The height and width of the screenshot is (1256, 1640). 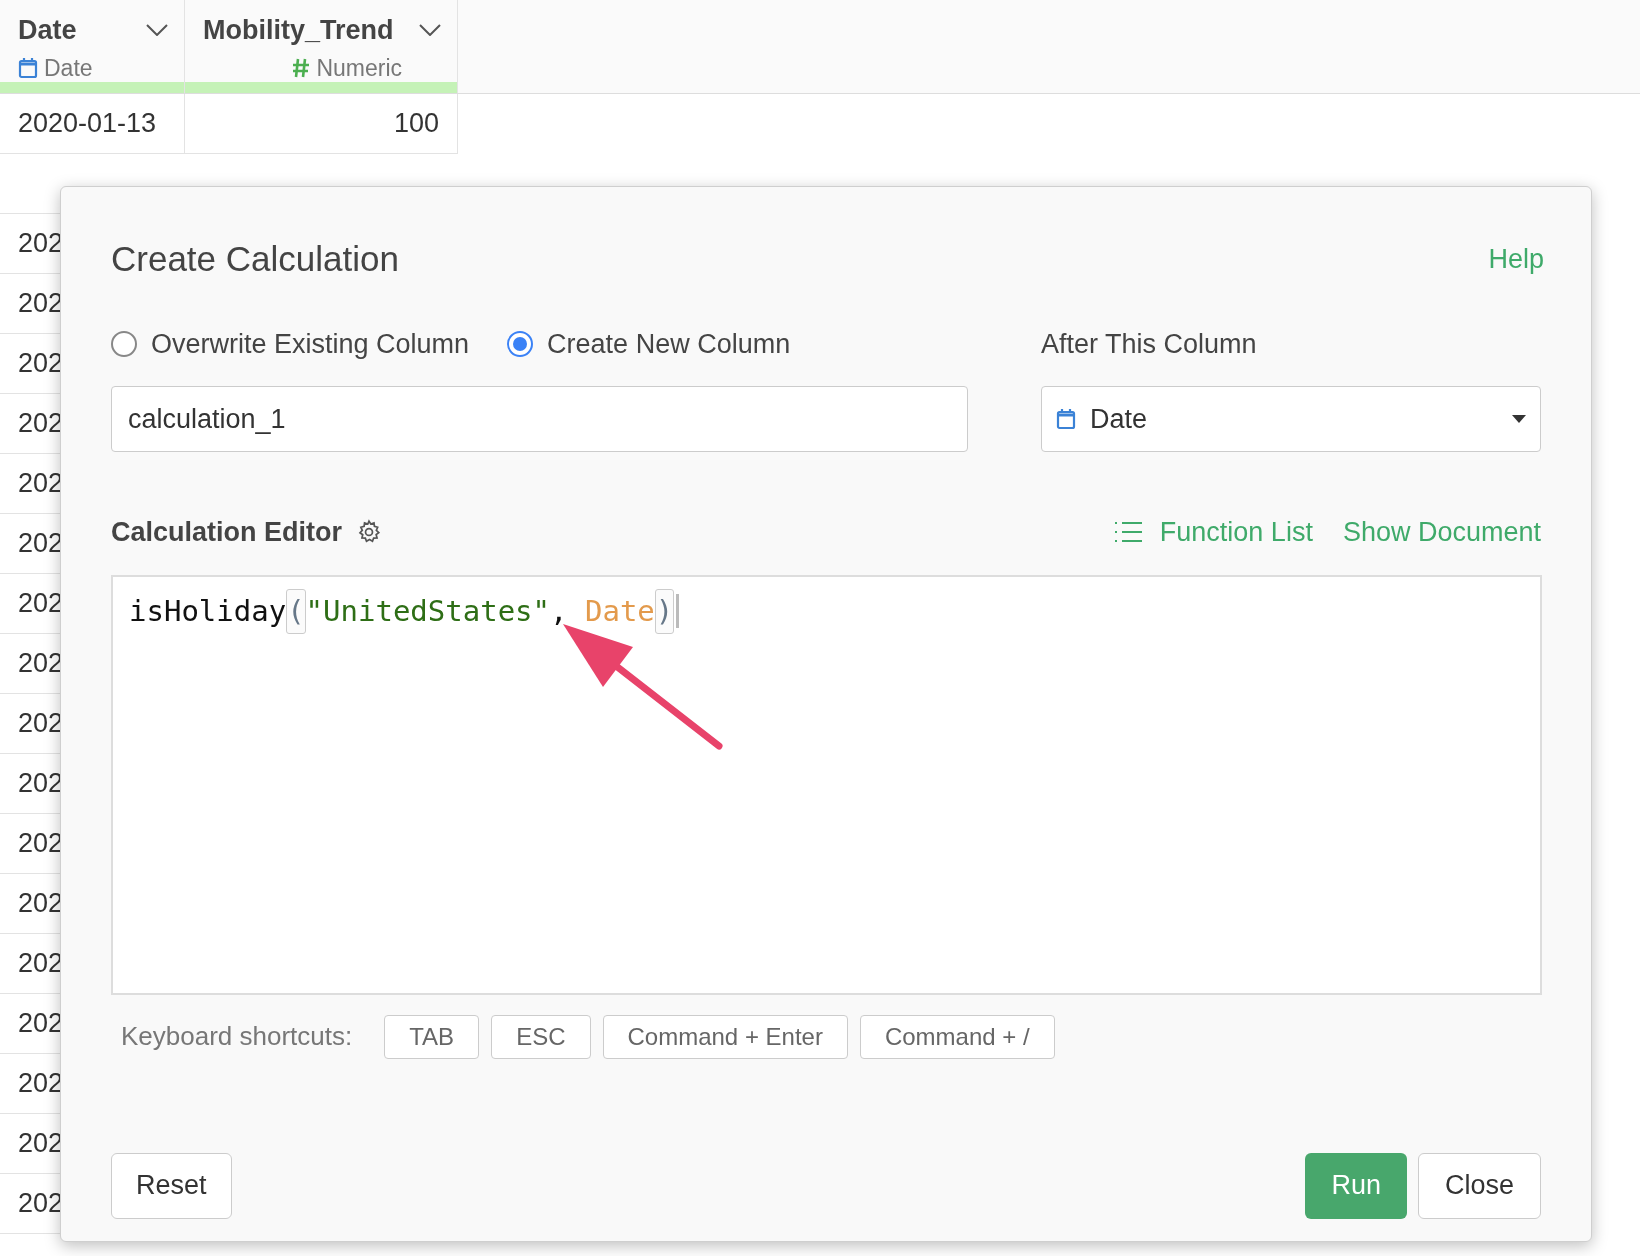 What do you see at coordinates (1127, 532) in the screenshot?
I see `list-icon` at bounding box center [1127, 532].